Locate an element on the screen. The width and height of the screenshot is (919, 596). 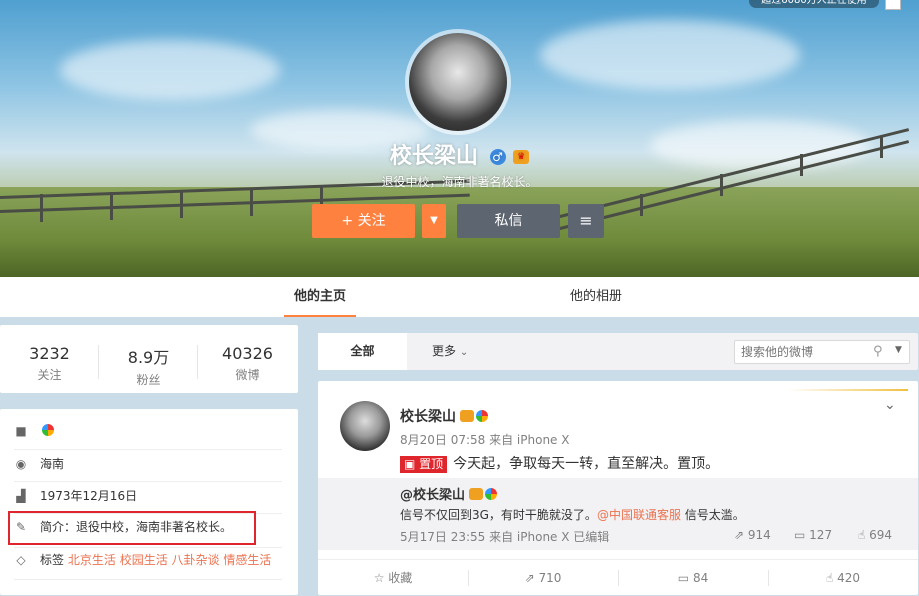
forward-count: 710 is located at coordinates (550, 578).